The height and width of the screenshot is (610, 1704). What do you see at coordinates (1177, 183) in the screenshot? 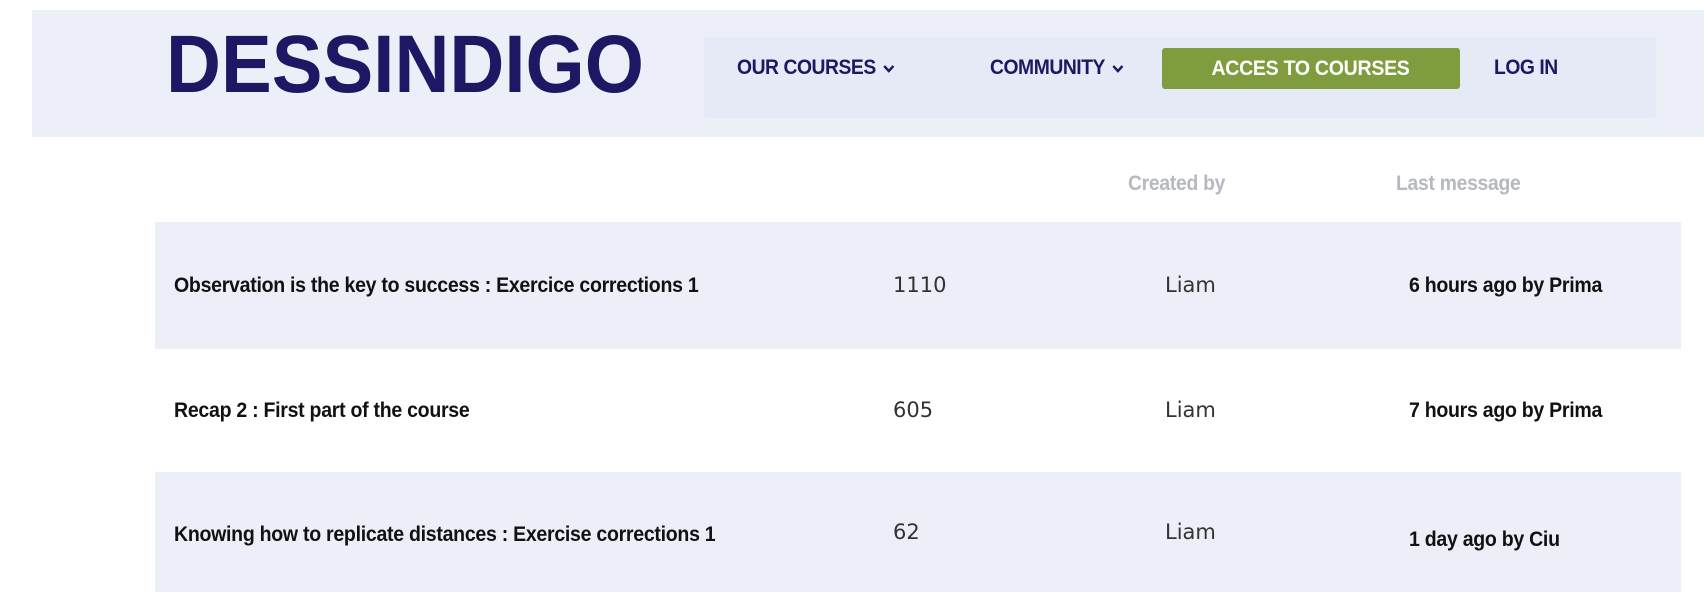
I see `column-header-created-by: Created by` at bounding box center [1177, 183].